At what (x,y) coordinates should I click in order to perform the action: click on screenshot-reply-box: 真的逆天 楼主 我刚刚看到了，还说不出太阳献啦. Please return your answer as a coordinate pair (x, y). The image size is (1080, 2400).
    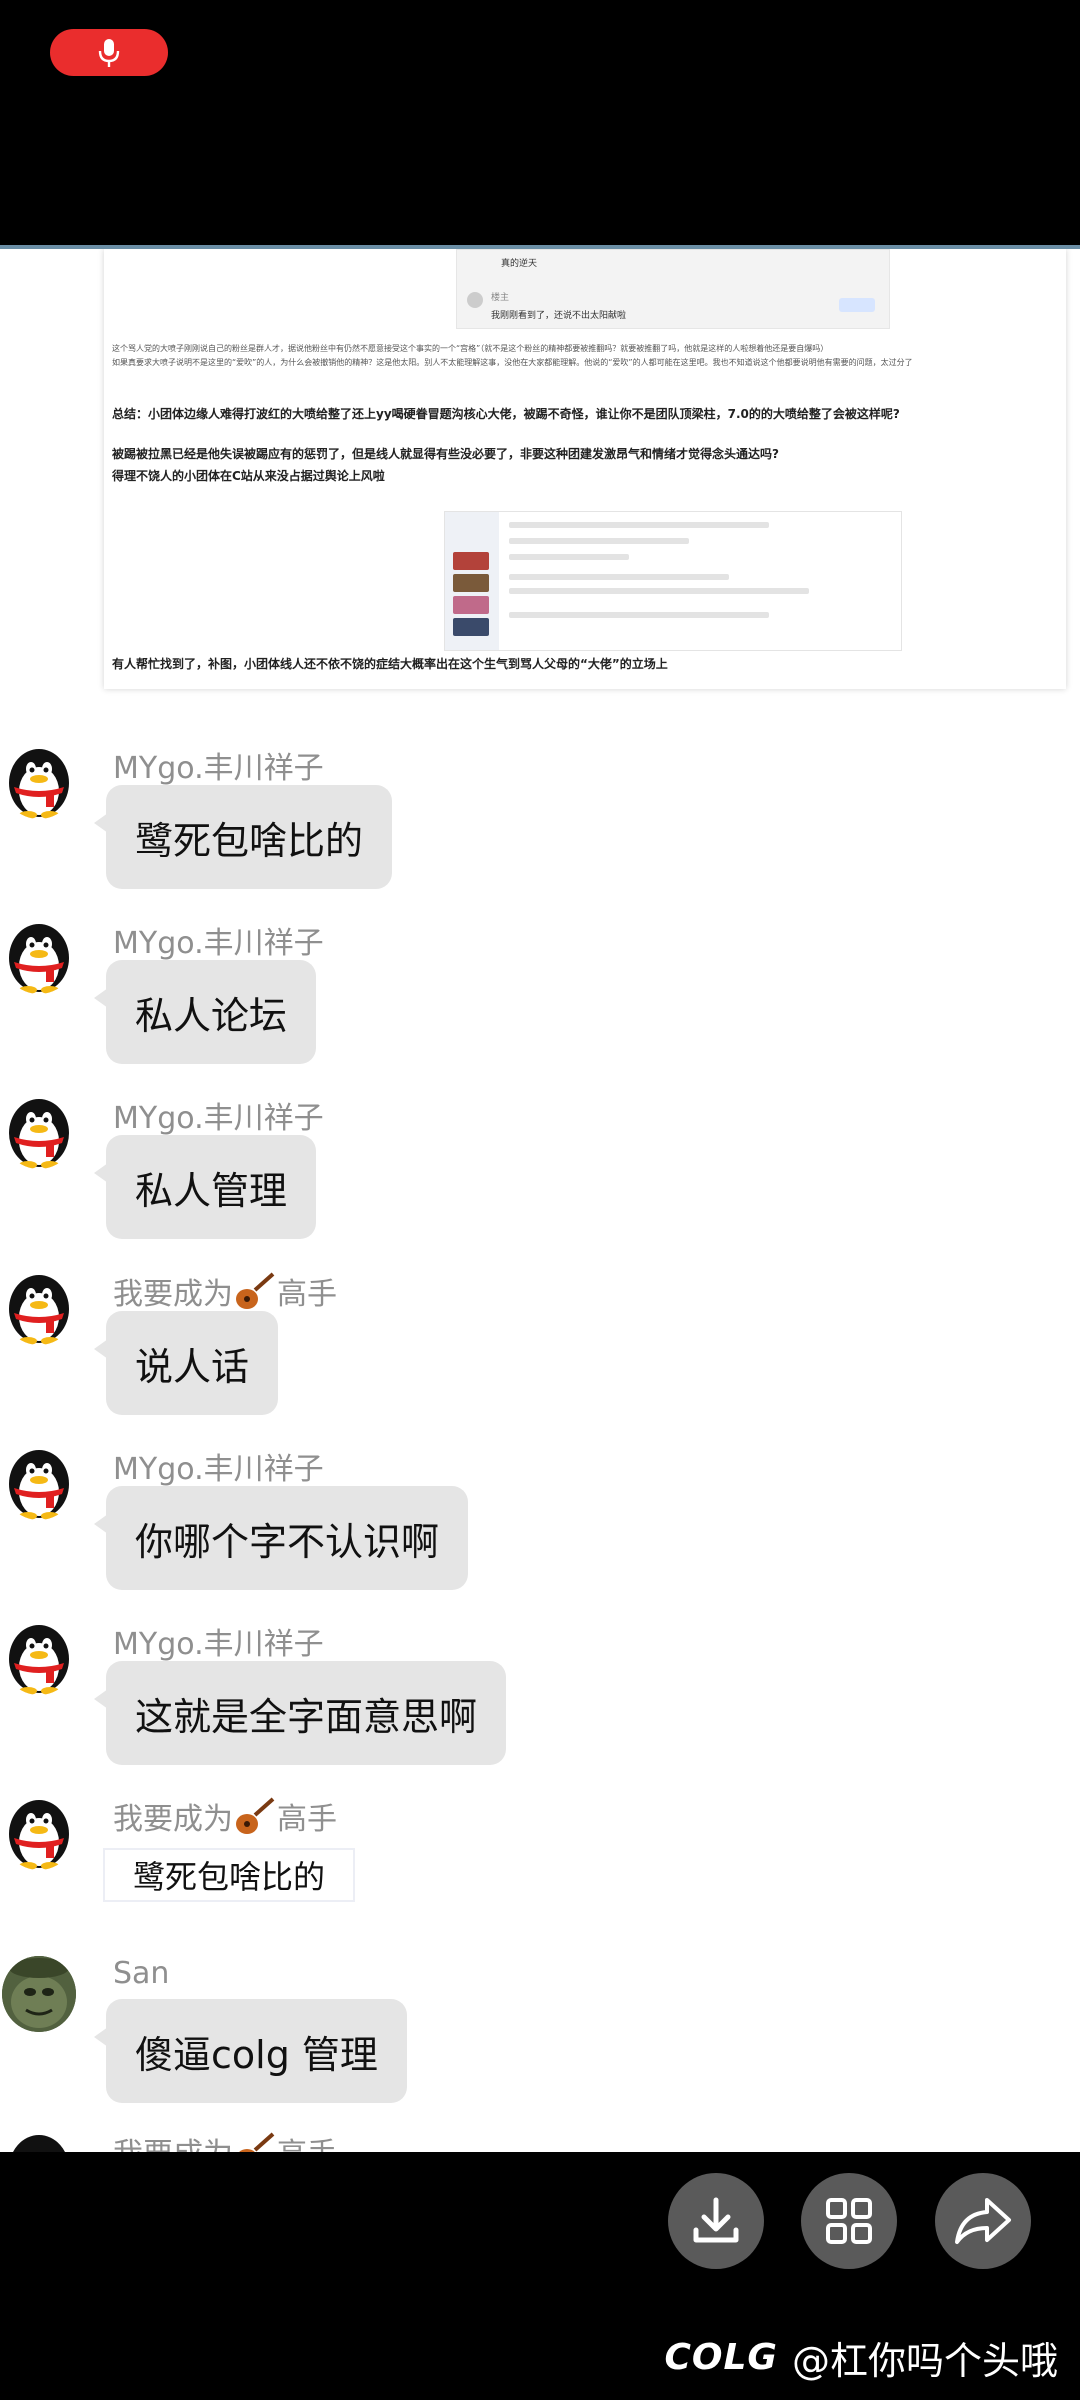
    Looking at the image, I should click on (673, 289).